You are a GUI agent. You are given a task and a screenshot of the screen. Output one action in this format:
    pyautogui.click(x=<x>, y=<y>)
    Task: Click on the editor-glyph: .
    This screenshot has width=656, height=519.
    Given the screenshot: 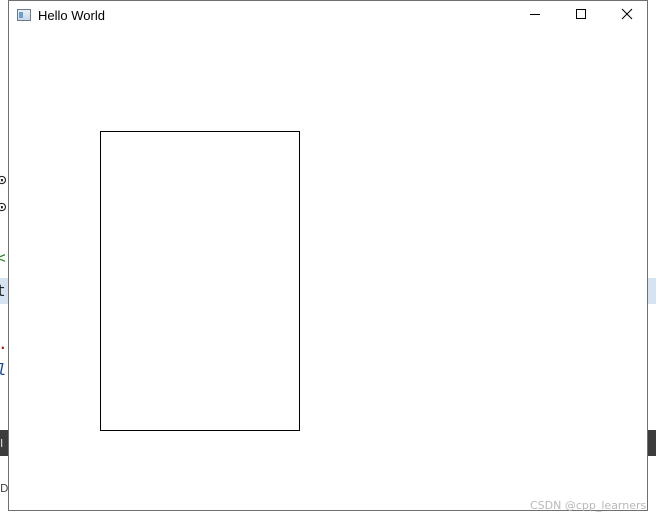 What is the action you would take?
    pyautogui.click(x=4, y=344)
    